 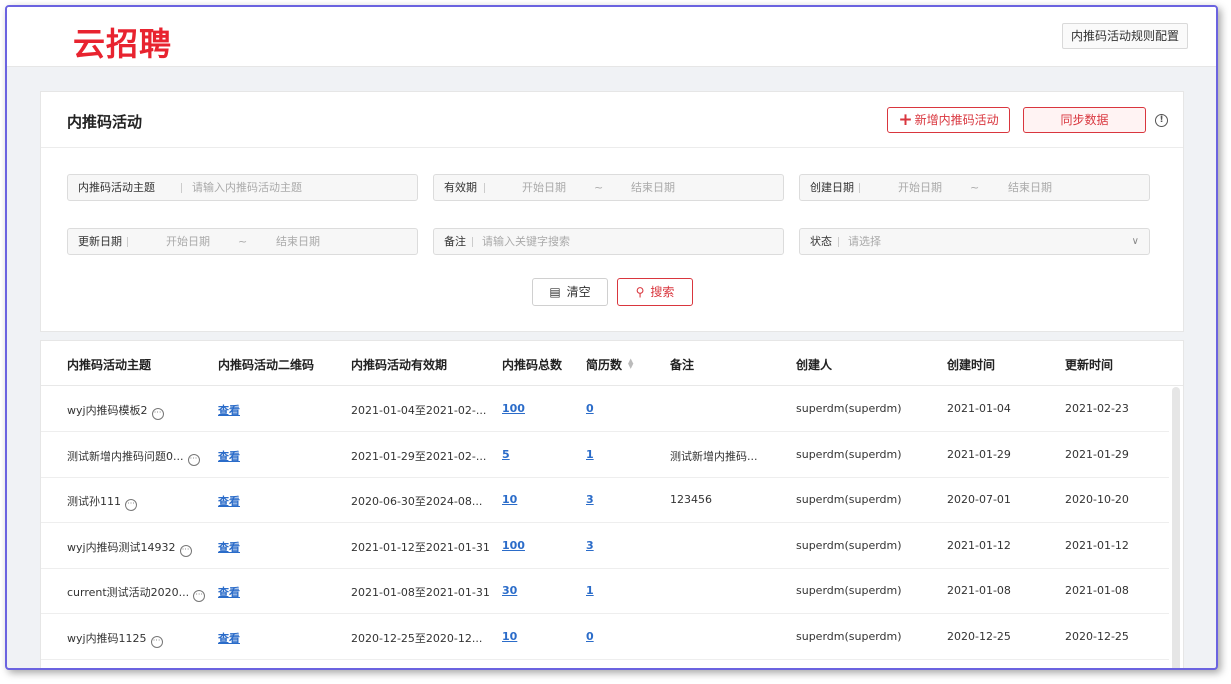 What do you see at coordinates (460, 187) in the screenshot?
I see `validity-label: 有效期` at bounding box center [460, 187].